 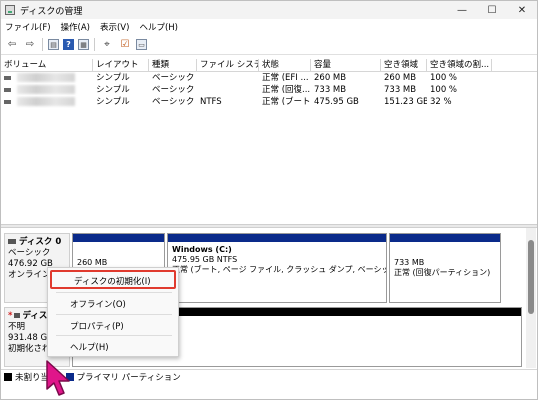 I want to click on menu-action: 操作(A), so click(x=75, y=27).